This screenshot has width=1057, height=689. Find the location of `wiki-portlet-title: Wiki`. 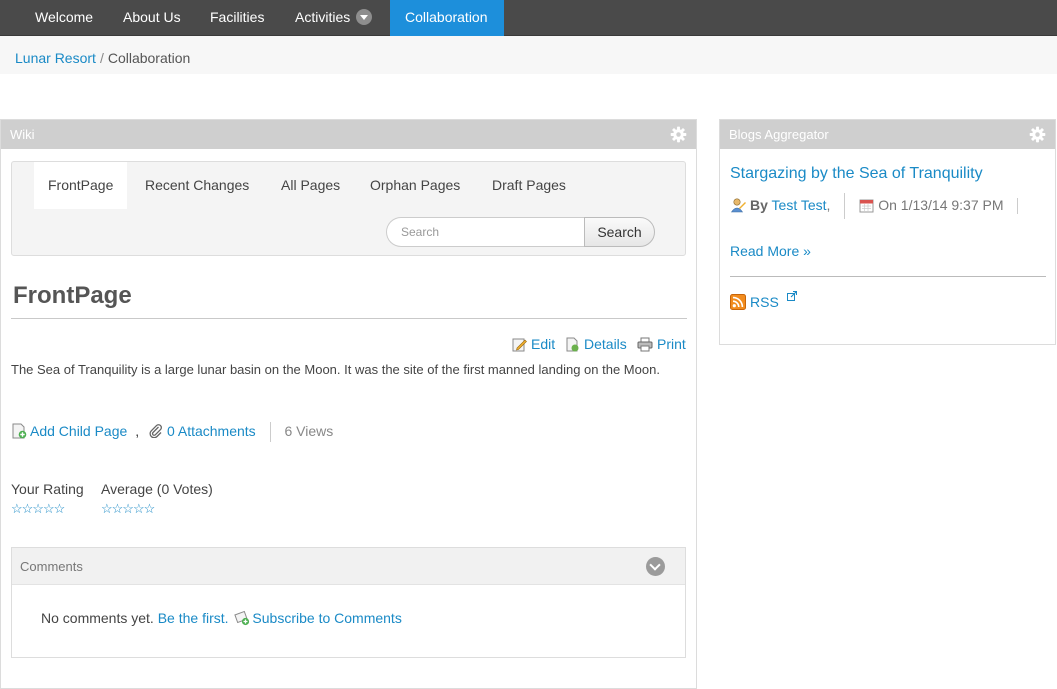

wiki-portlet-title: Wiki is located at coordinates (22, 134).